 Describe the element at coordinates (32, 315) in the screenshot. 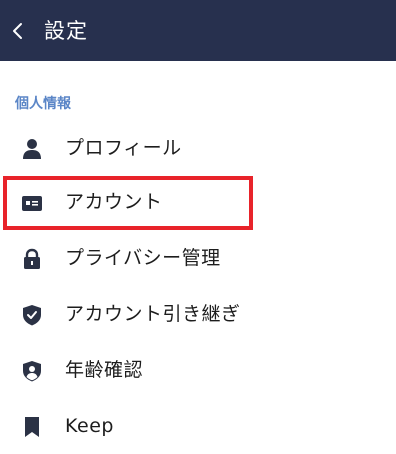

I see `shield-check-icon` at that location.